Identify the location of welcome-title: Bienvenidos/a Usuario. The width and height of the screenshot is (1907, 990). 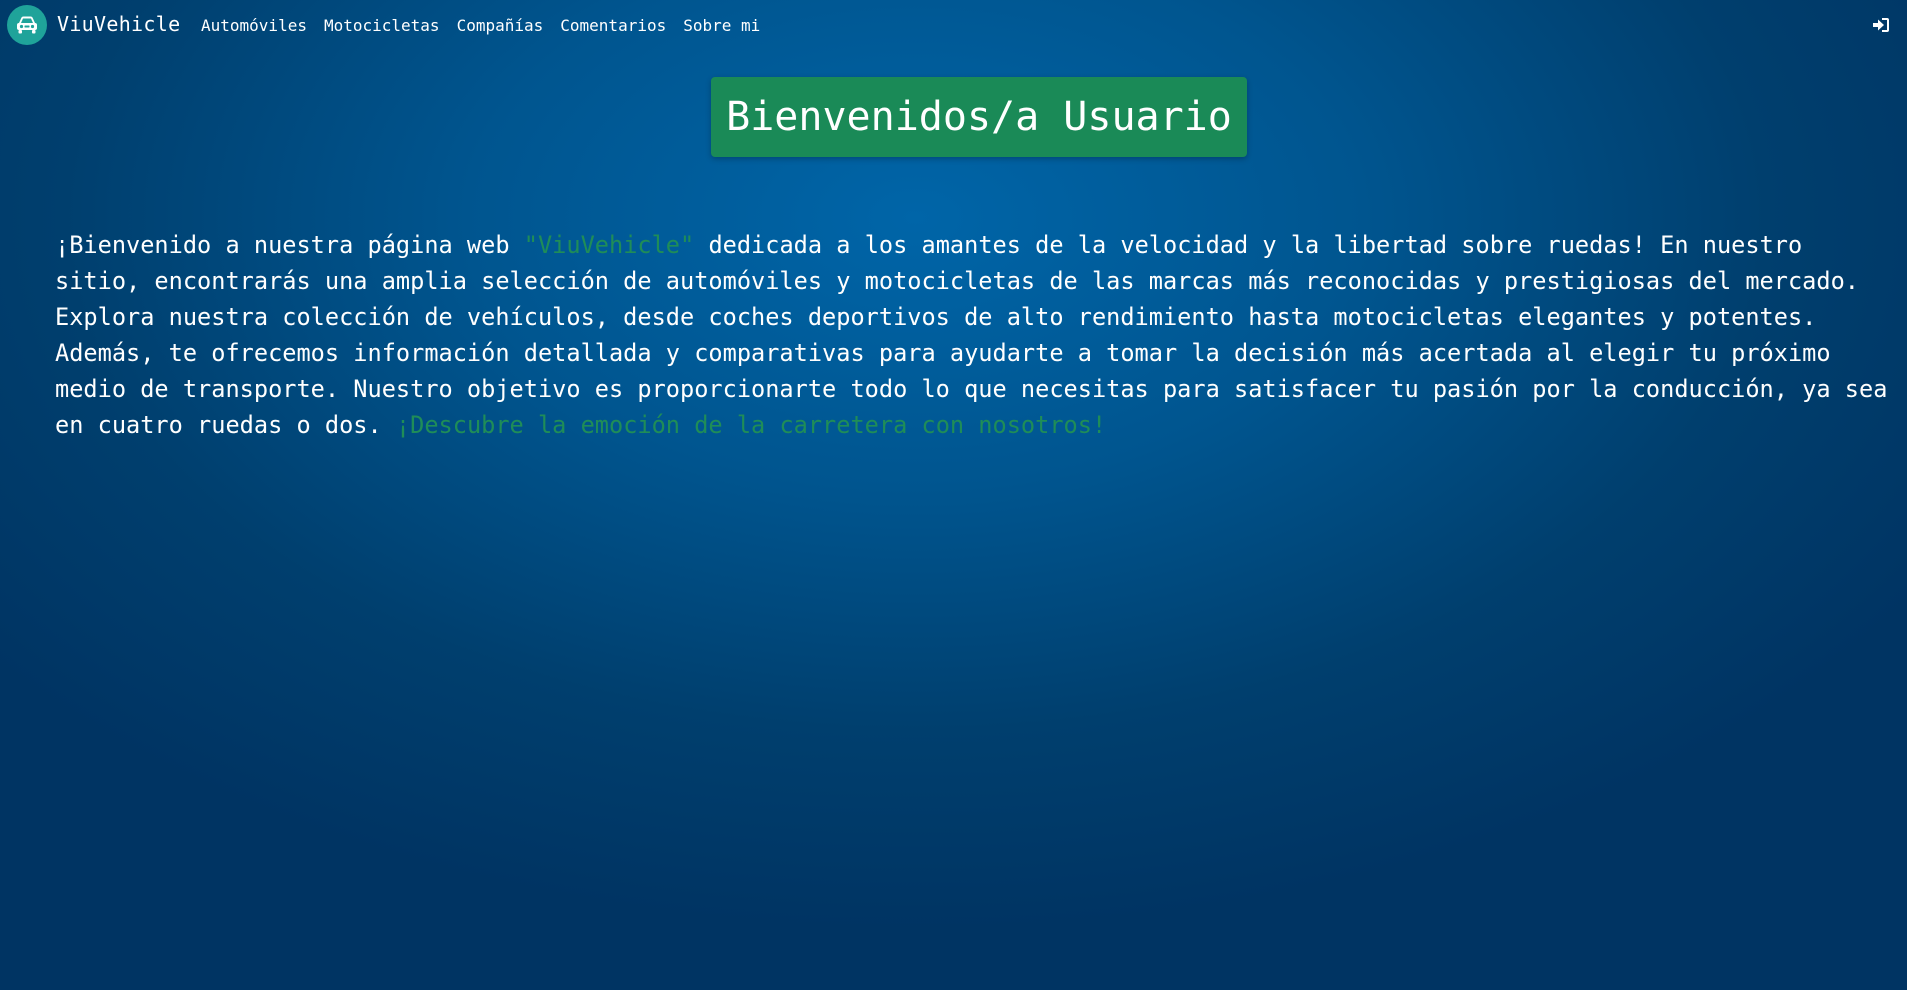
(979, 117).